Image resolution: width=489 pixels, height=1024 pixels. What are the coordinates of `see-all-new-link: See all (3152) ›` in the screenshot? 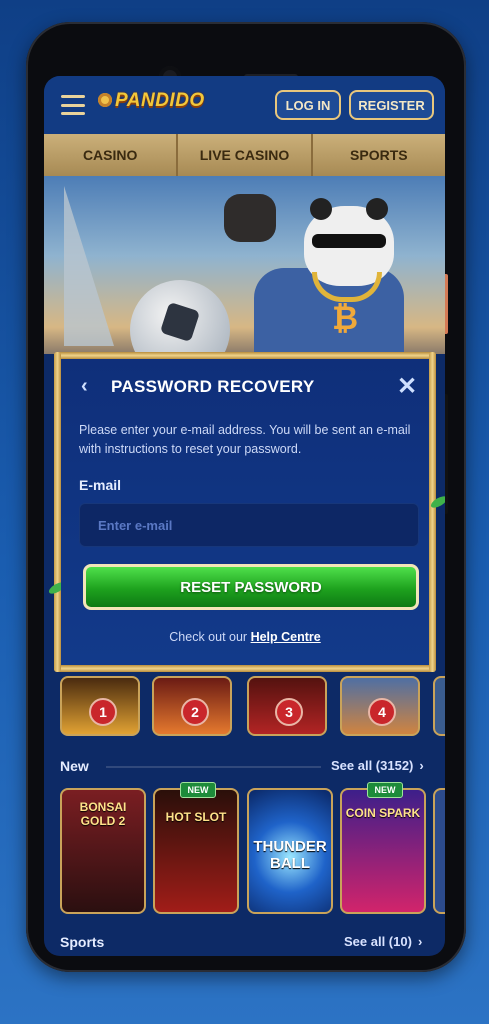 It's located at (377, 765).